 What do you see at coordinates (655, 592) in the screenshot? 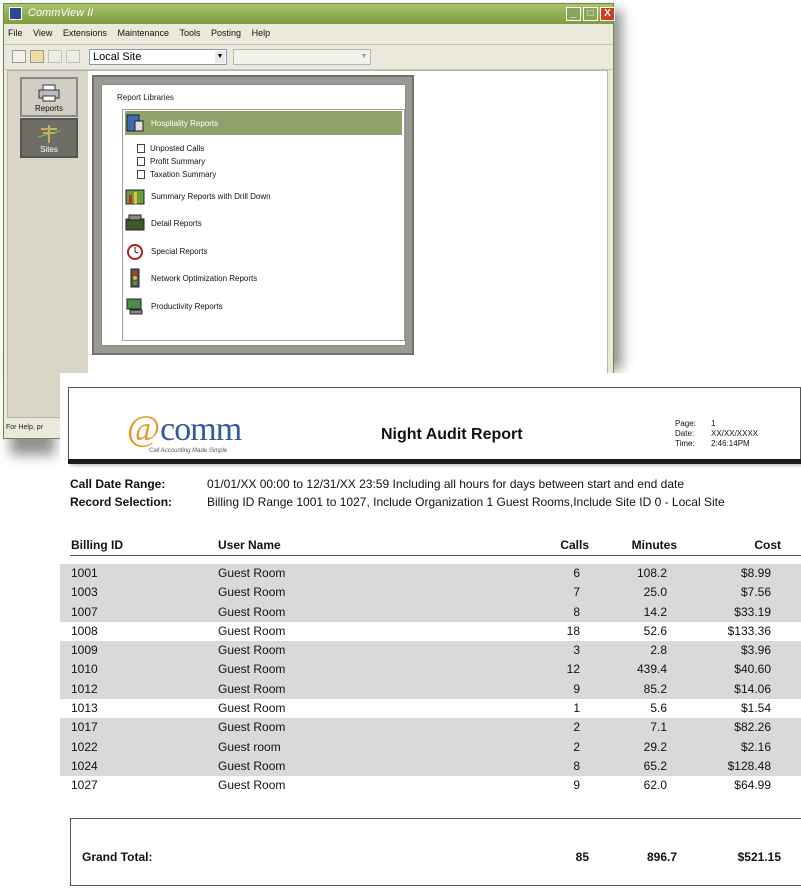
I see `minutes-cell: 25.0` at bounding box center [655, 592].